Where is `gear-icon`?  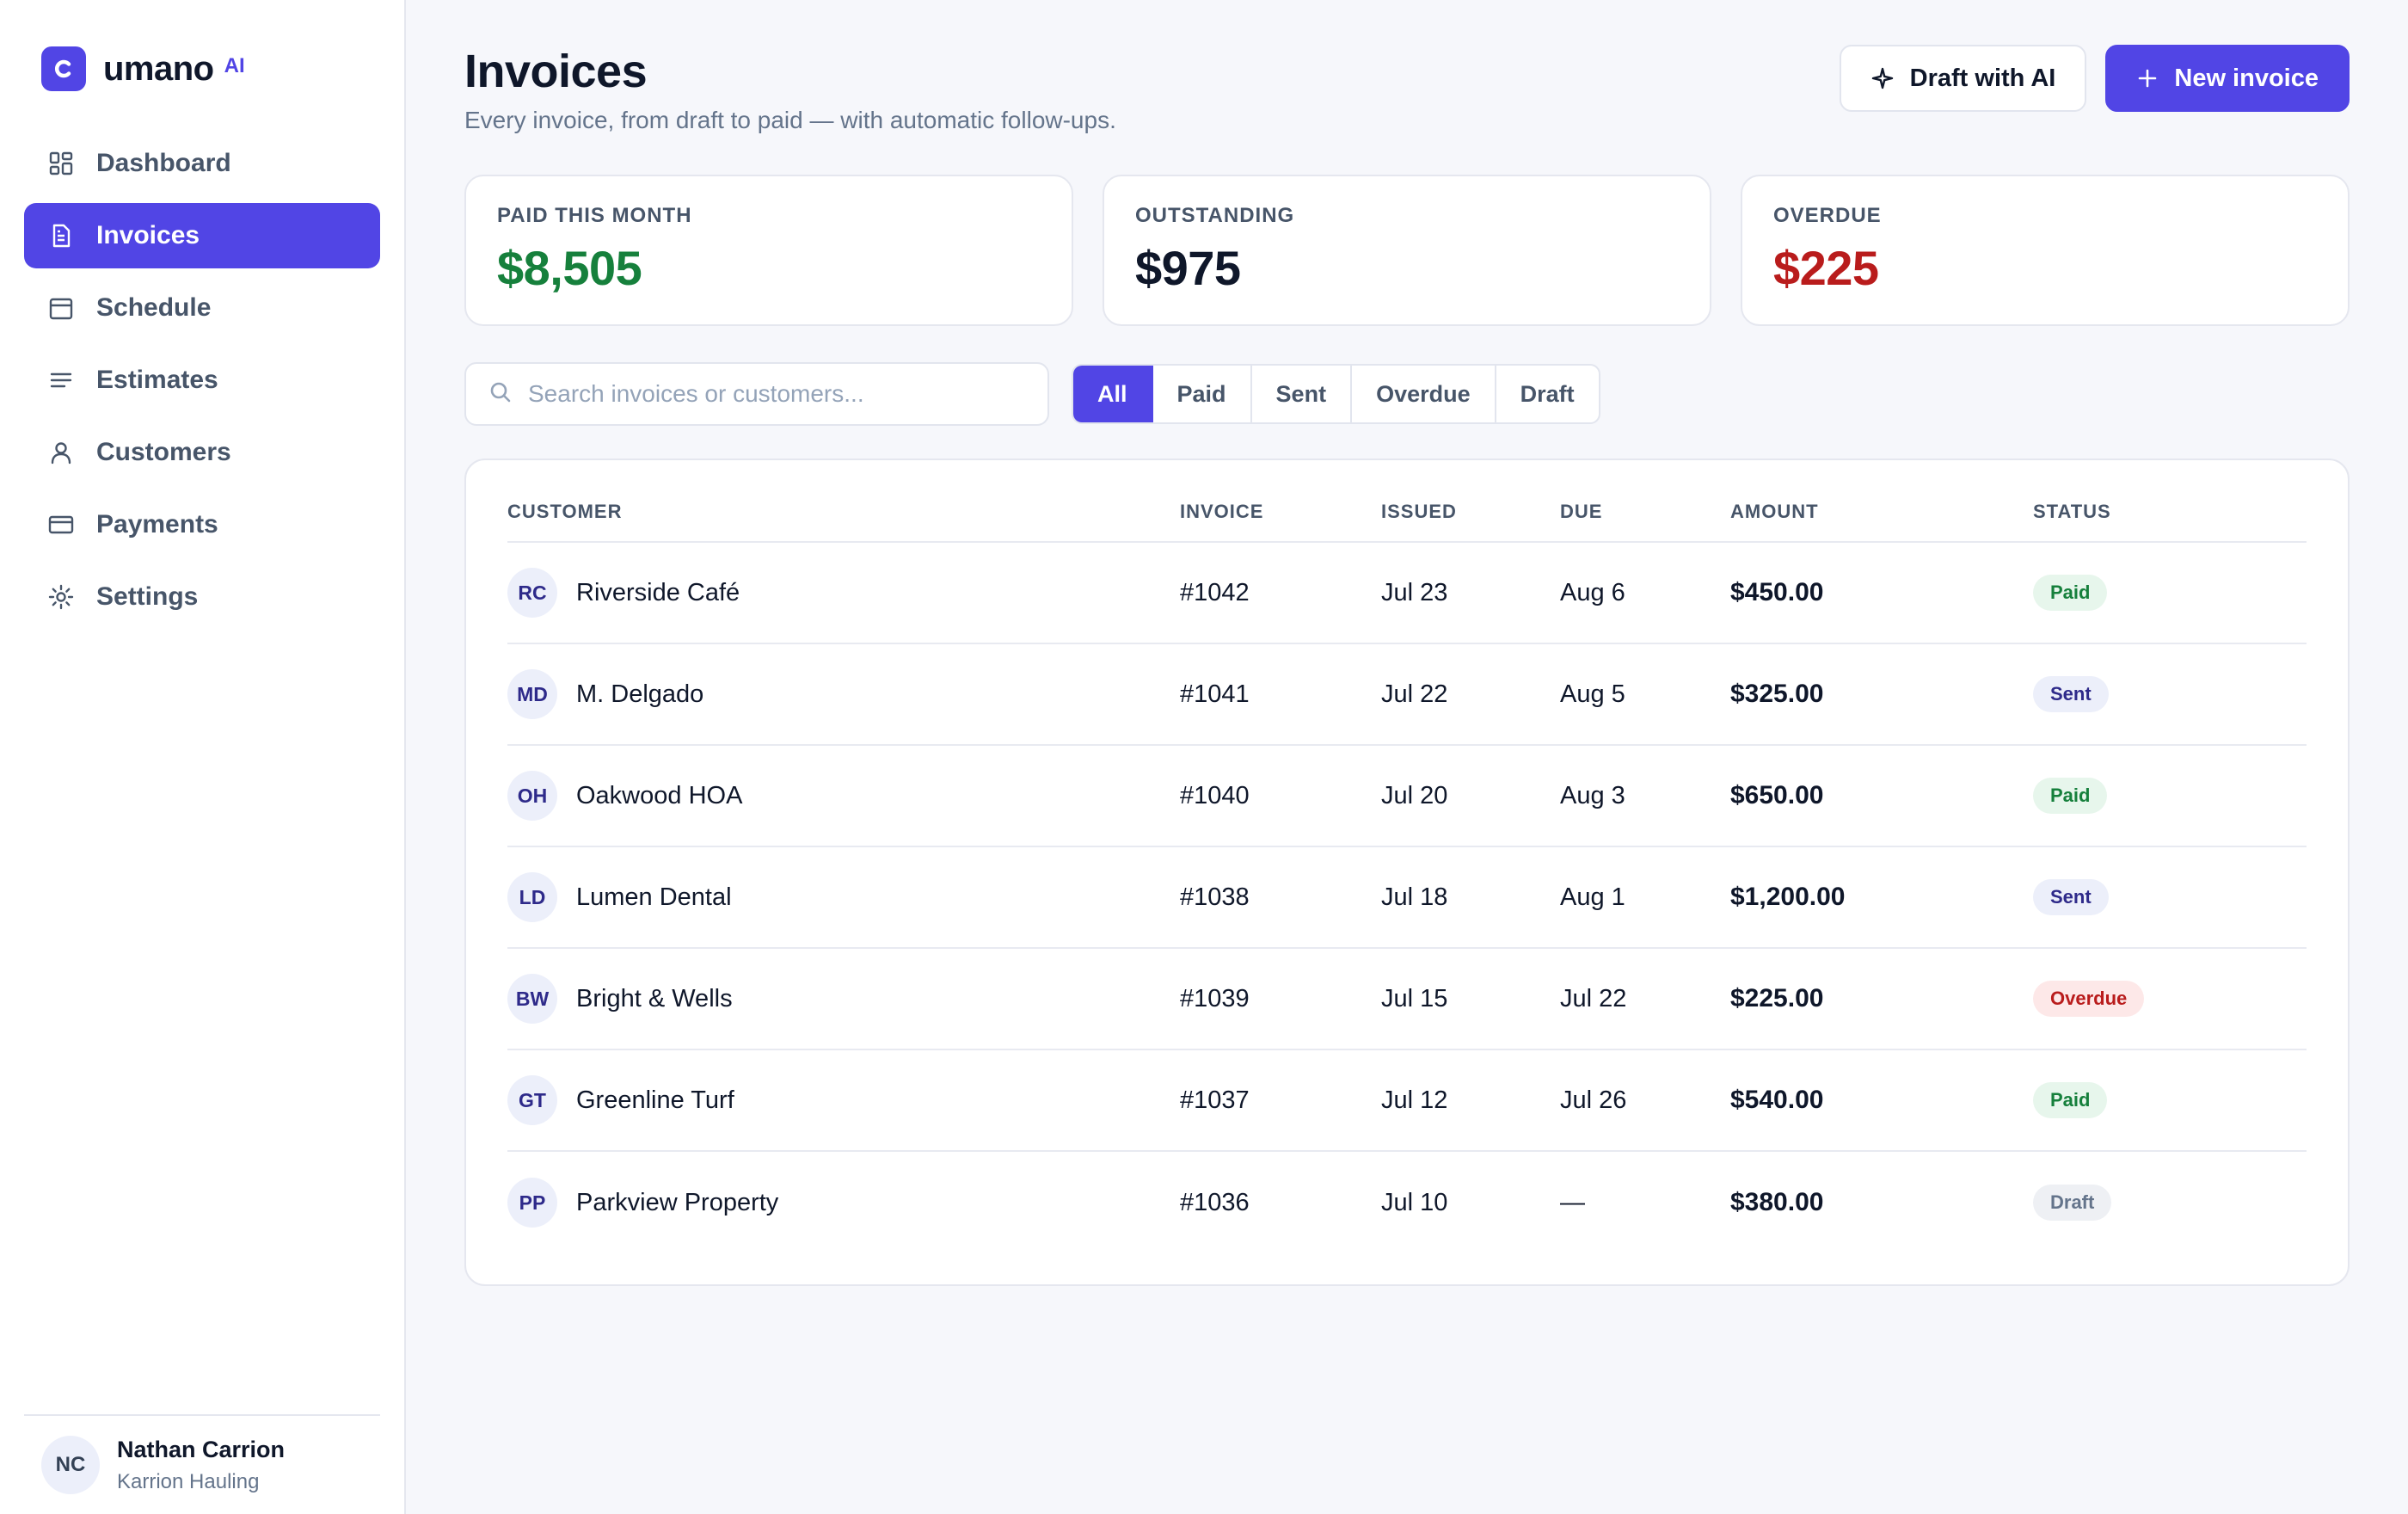
gear-icon is located at coordinates (61, 597).